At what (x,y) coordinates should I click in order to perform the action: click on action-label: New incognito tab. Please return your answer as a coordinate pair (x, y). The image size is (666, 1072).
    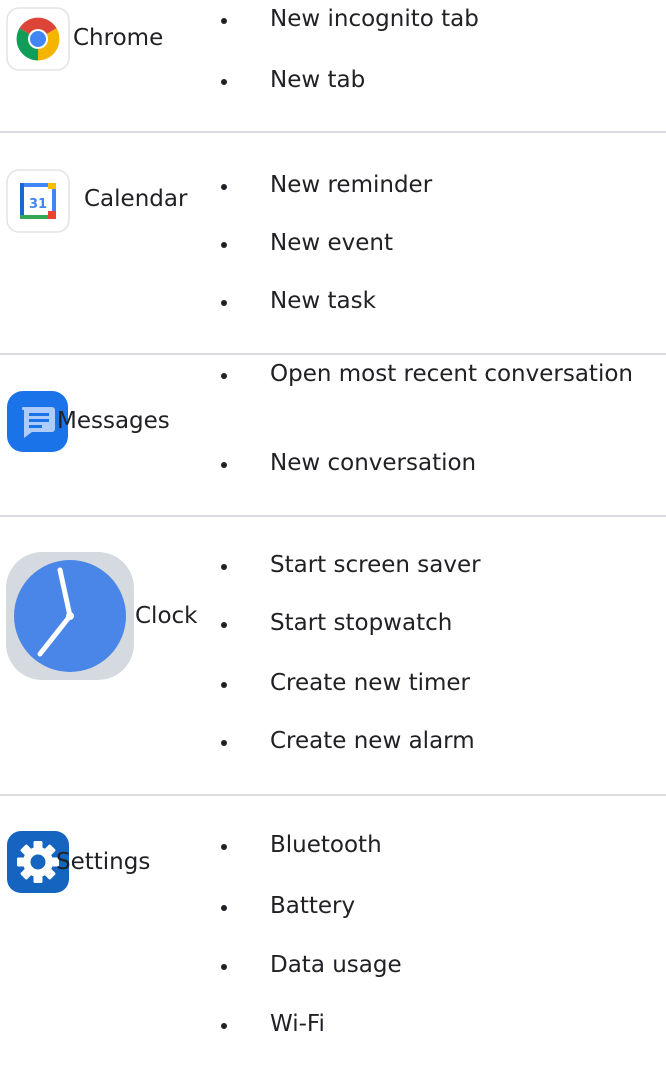
    Looking at the image, I should click on (374, 19).